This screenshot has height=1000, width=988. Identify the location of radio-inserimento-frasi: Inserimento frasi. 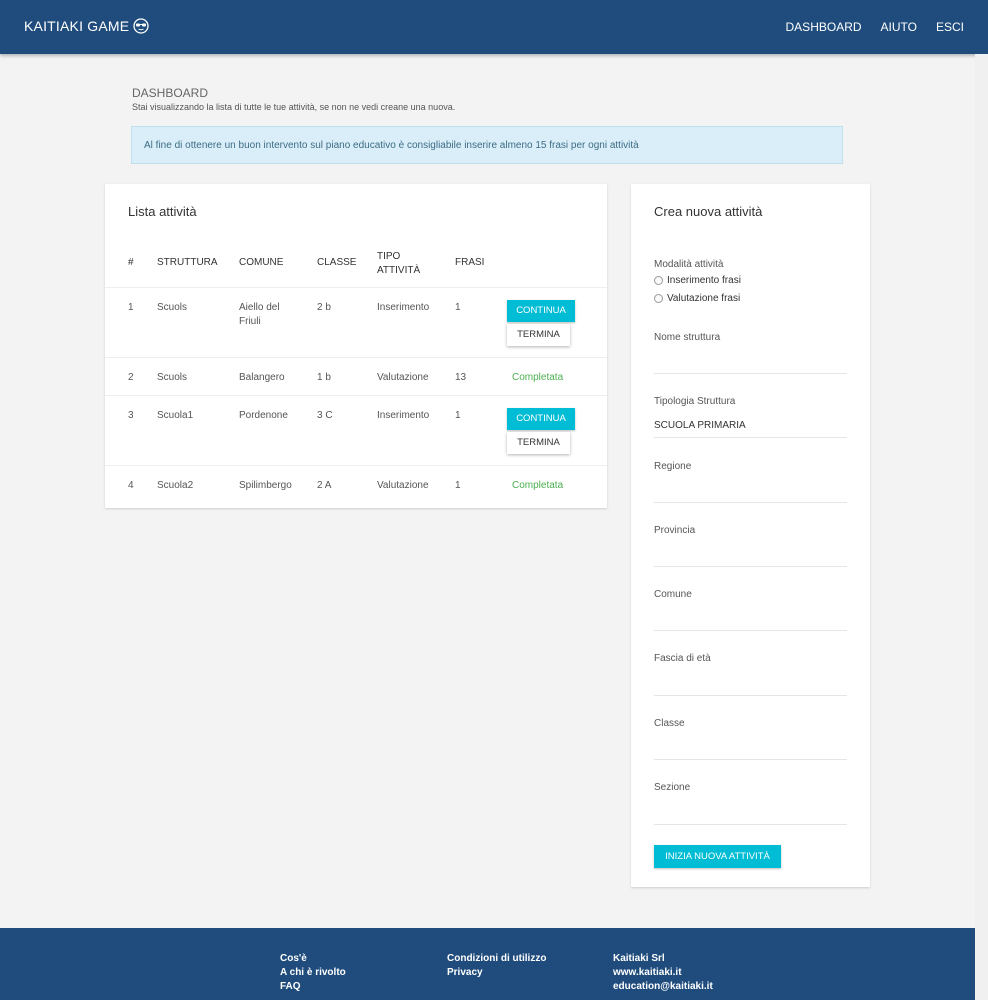
(697, 280).